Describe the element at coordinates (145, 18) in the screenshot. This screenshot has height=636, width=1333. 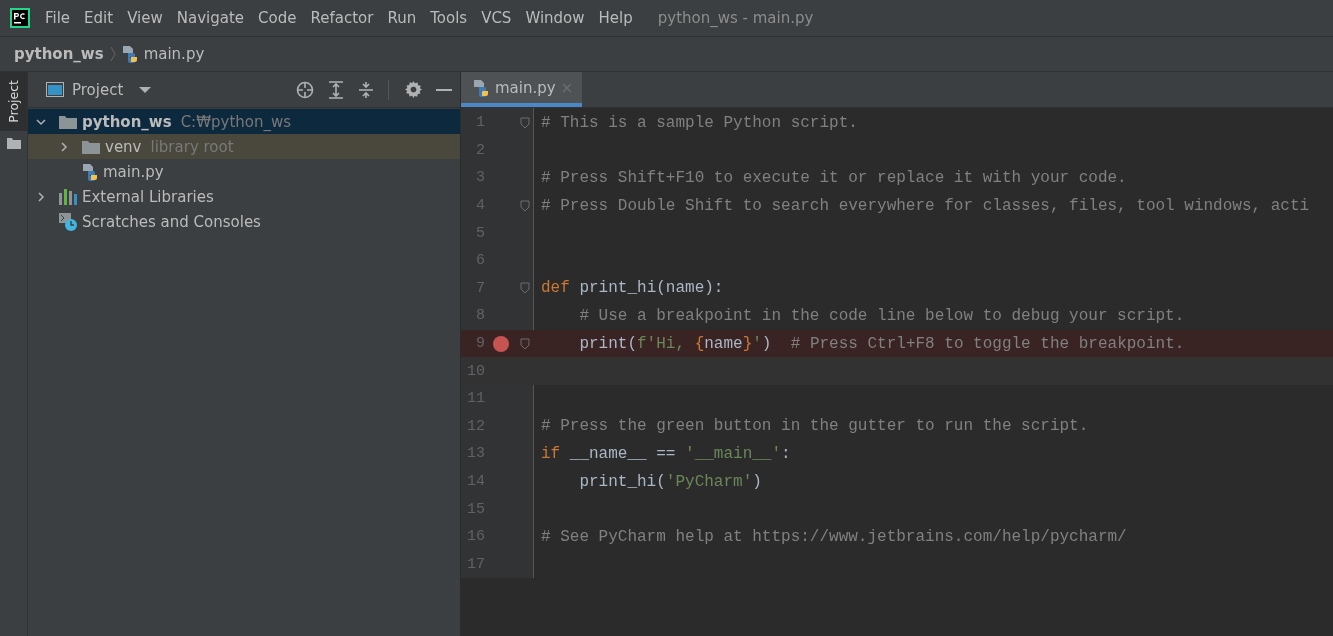
I see `menu-item: View` at that location.